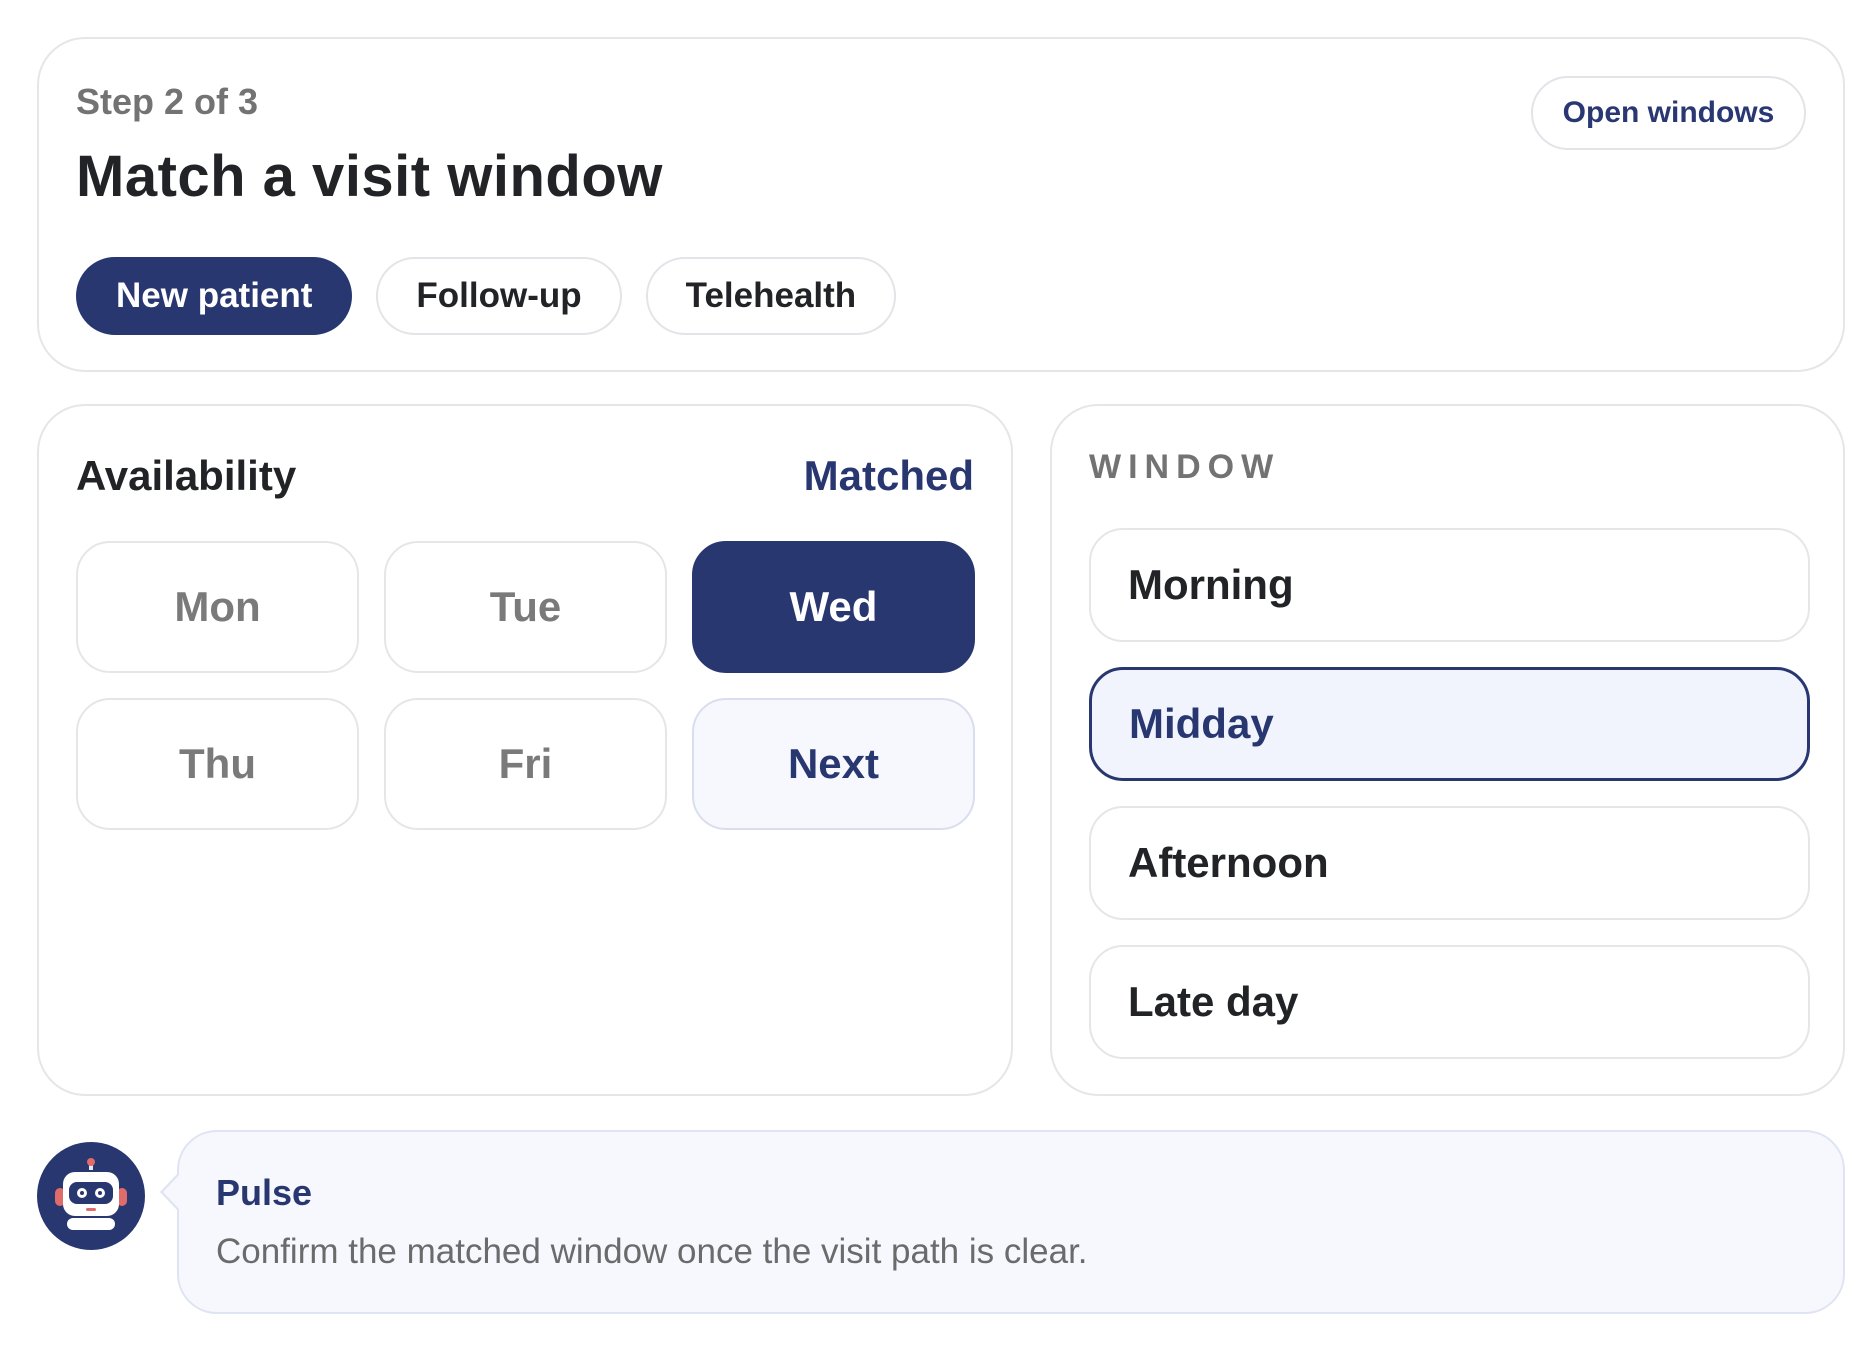 The height and width of the screenshot is (1347, 1875). Describe the element at coordinates (186, 475) in the screenshot. I see `availability-title: Availability` at that location.